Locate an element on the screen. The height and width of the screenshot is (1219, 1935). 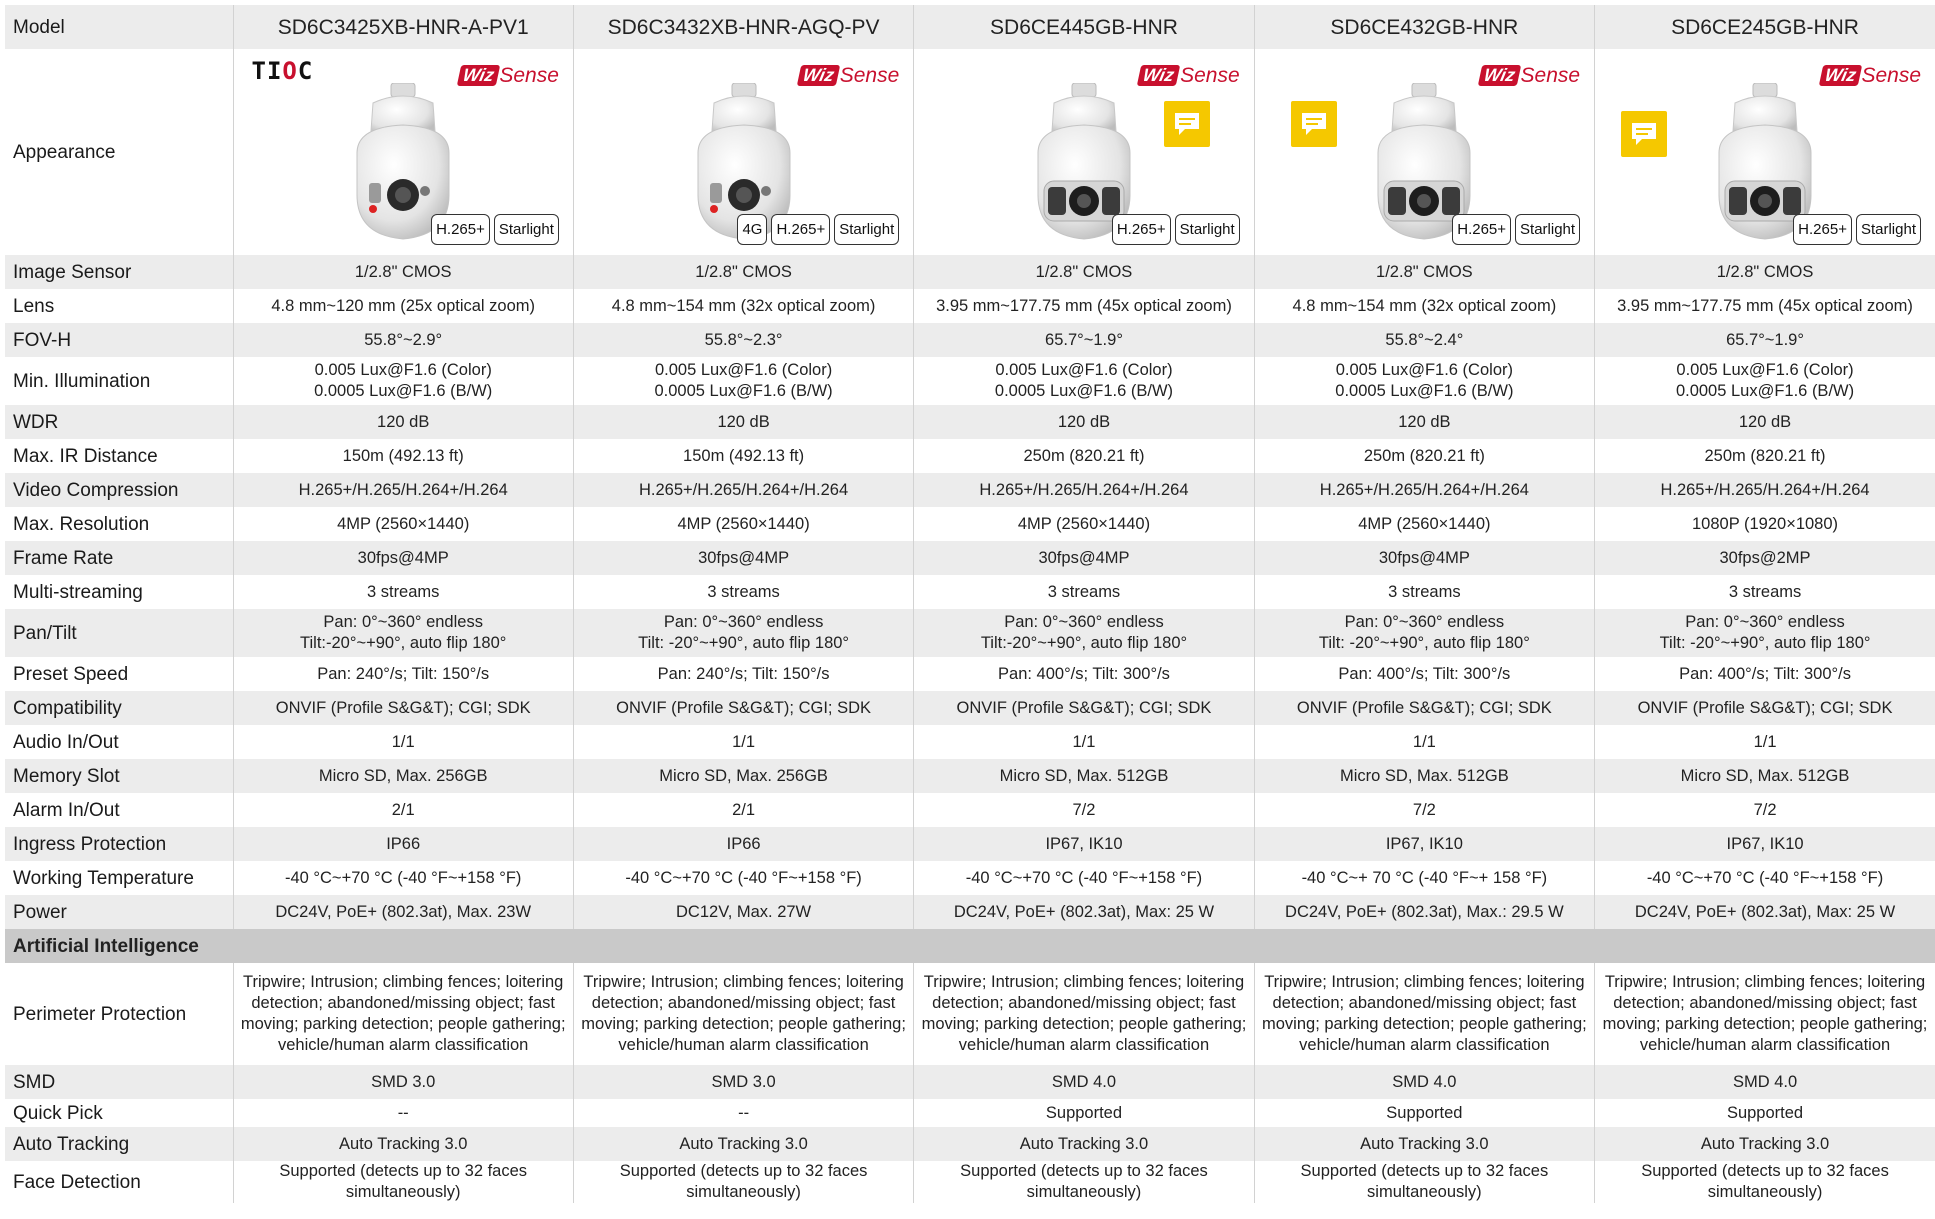
spec-value: 55.8°~2.9° is located at coordinates (403, 340).